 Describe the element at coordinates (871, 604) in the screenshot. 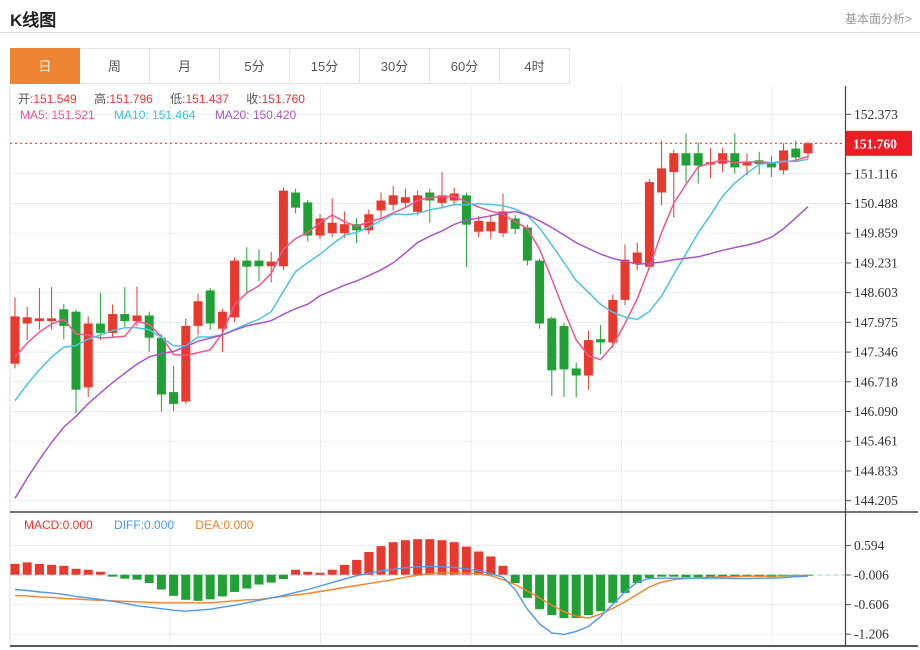

I see `svg-text: -0.606` at that location.